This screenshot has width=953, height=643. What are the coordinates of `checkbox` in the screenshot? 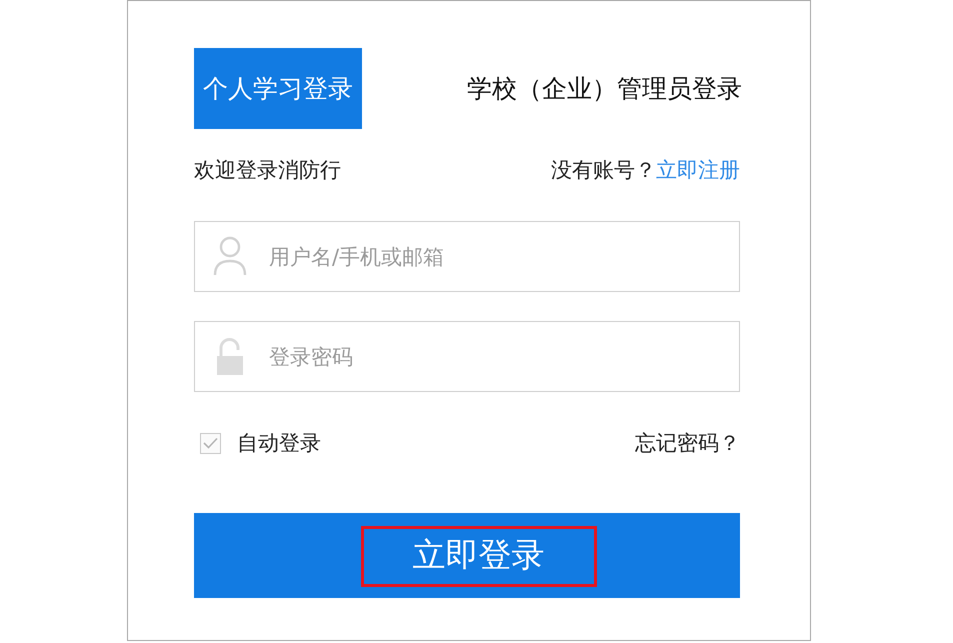 It's located at (210, 443).